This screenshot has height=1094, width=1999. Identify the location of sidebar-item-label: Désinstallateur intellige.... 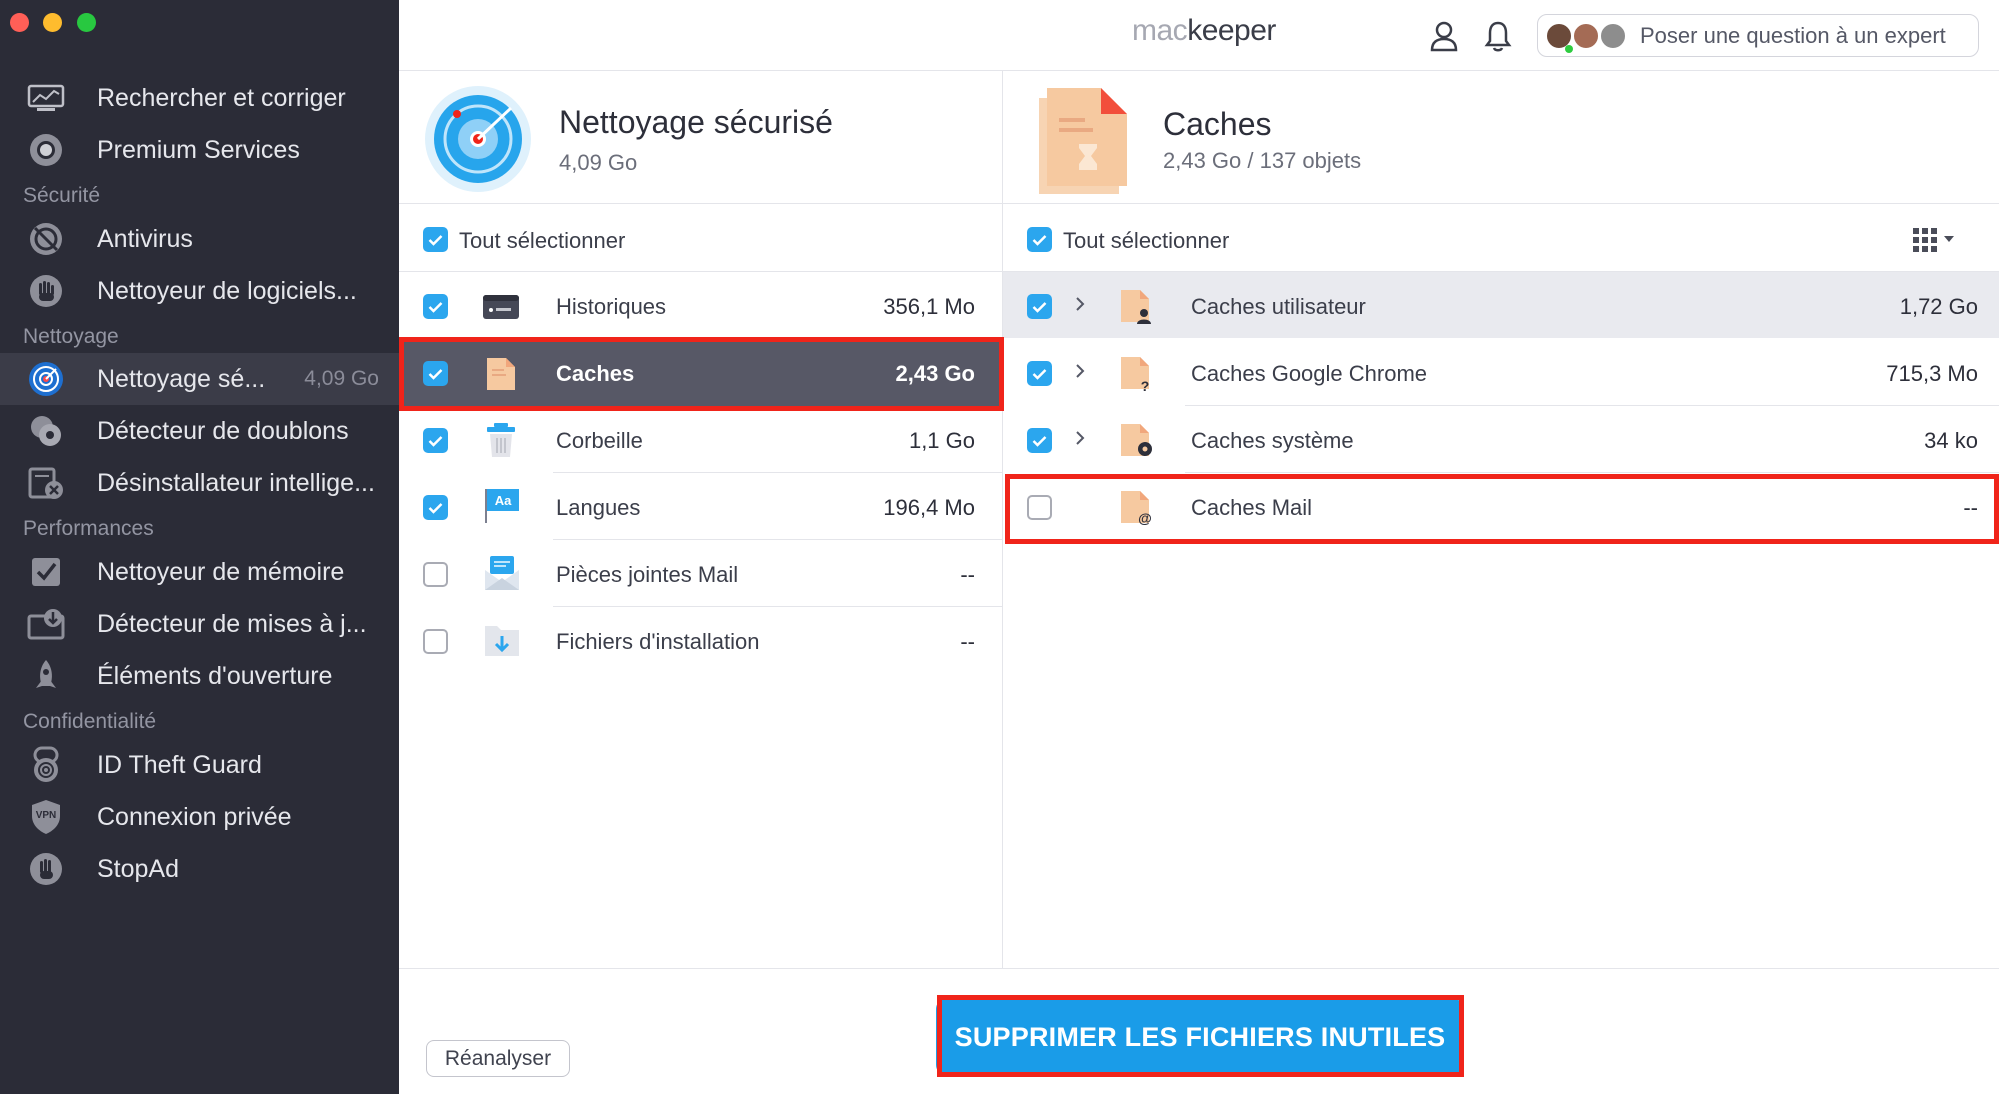
(236, 482).